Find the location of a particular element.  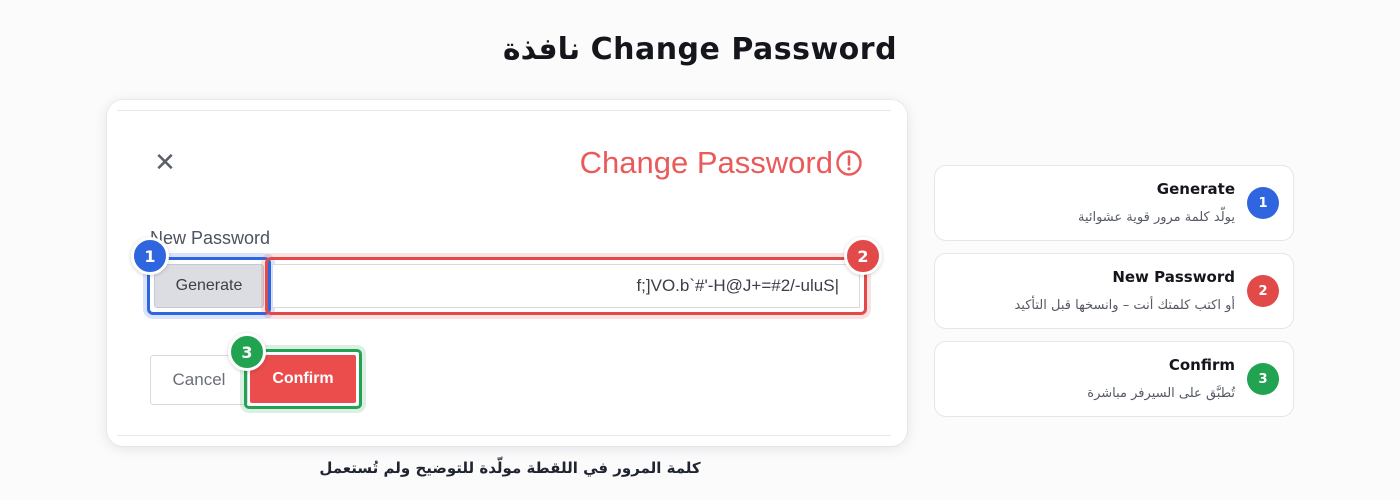

legend-title: Generate is located at coordinates (1195, 189).